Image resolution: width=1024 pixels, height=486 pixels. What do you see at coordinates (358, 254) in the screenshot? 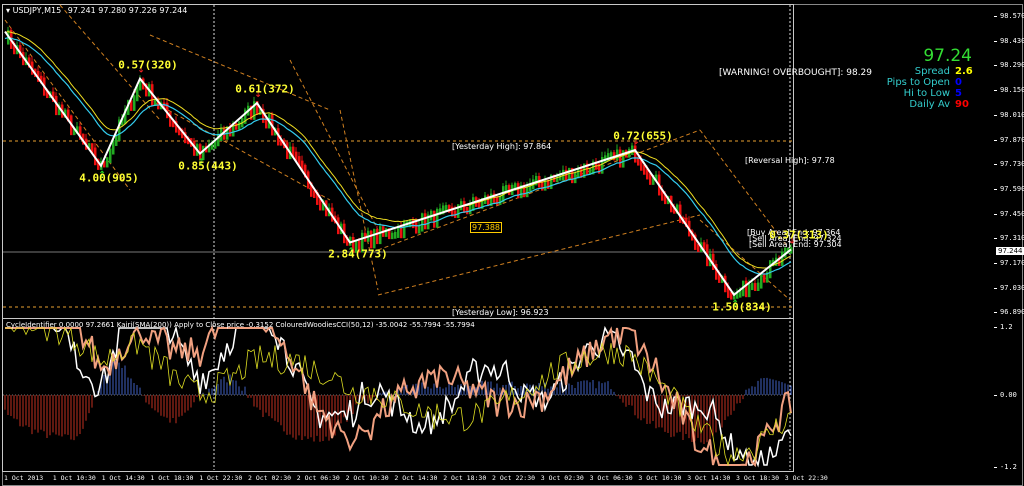
I see `zigzag-label: 2.84(773)` at bounding box center [358, 254].